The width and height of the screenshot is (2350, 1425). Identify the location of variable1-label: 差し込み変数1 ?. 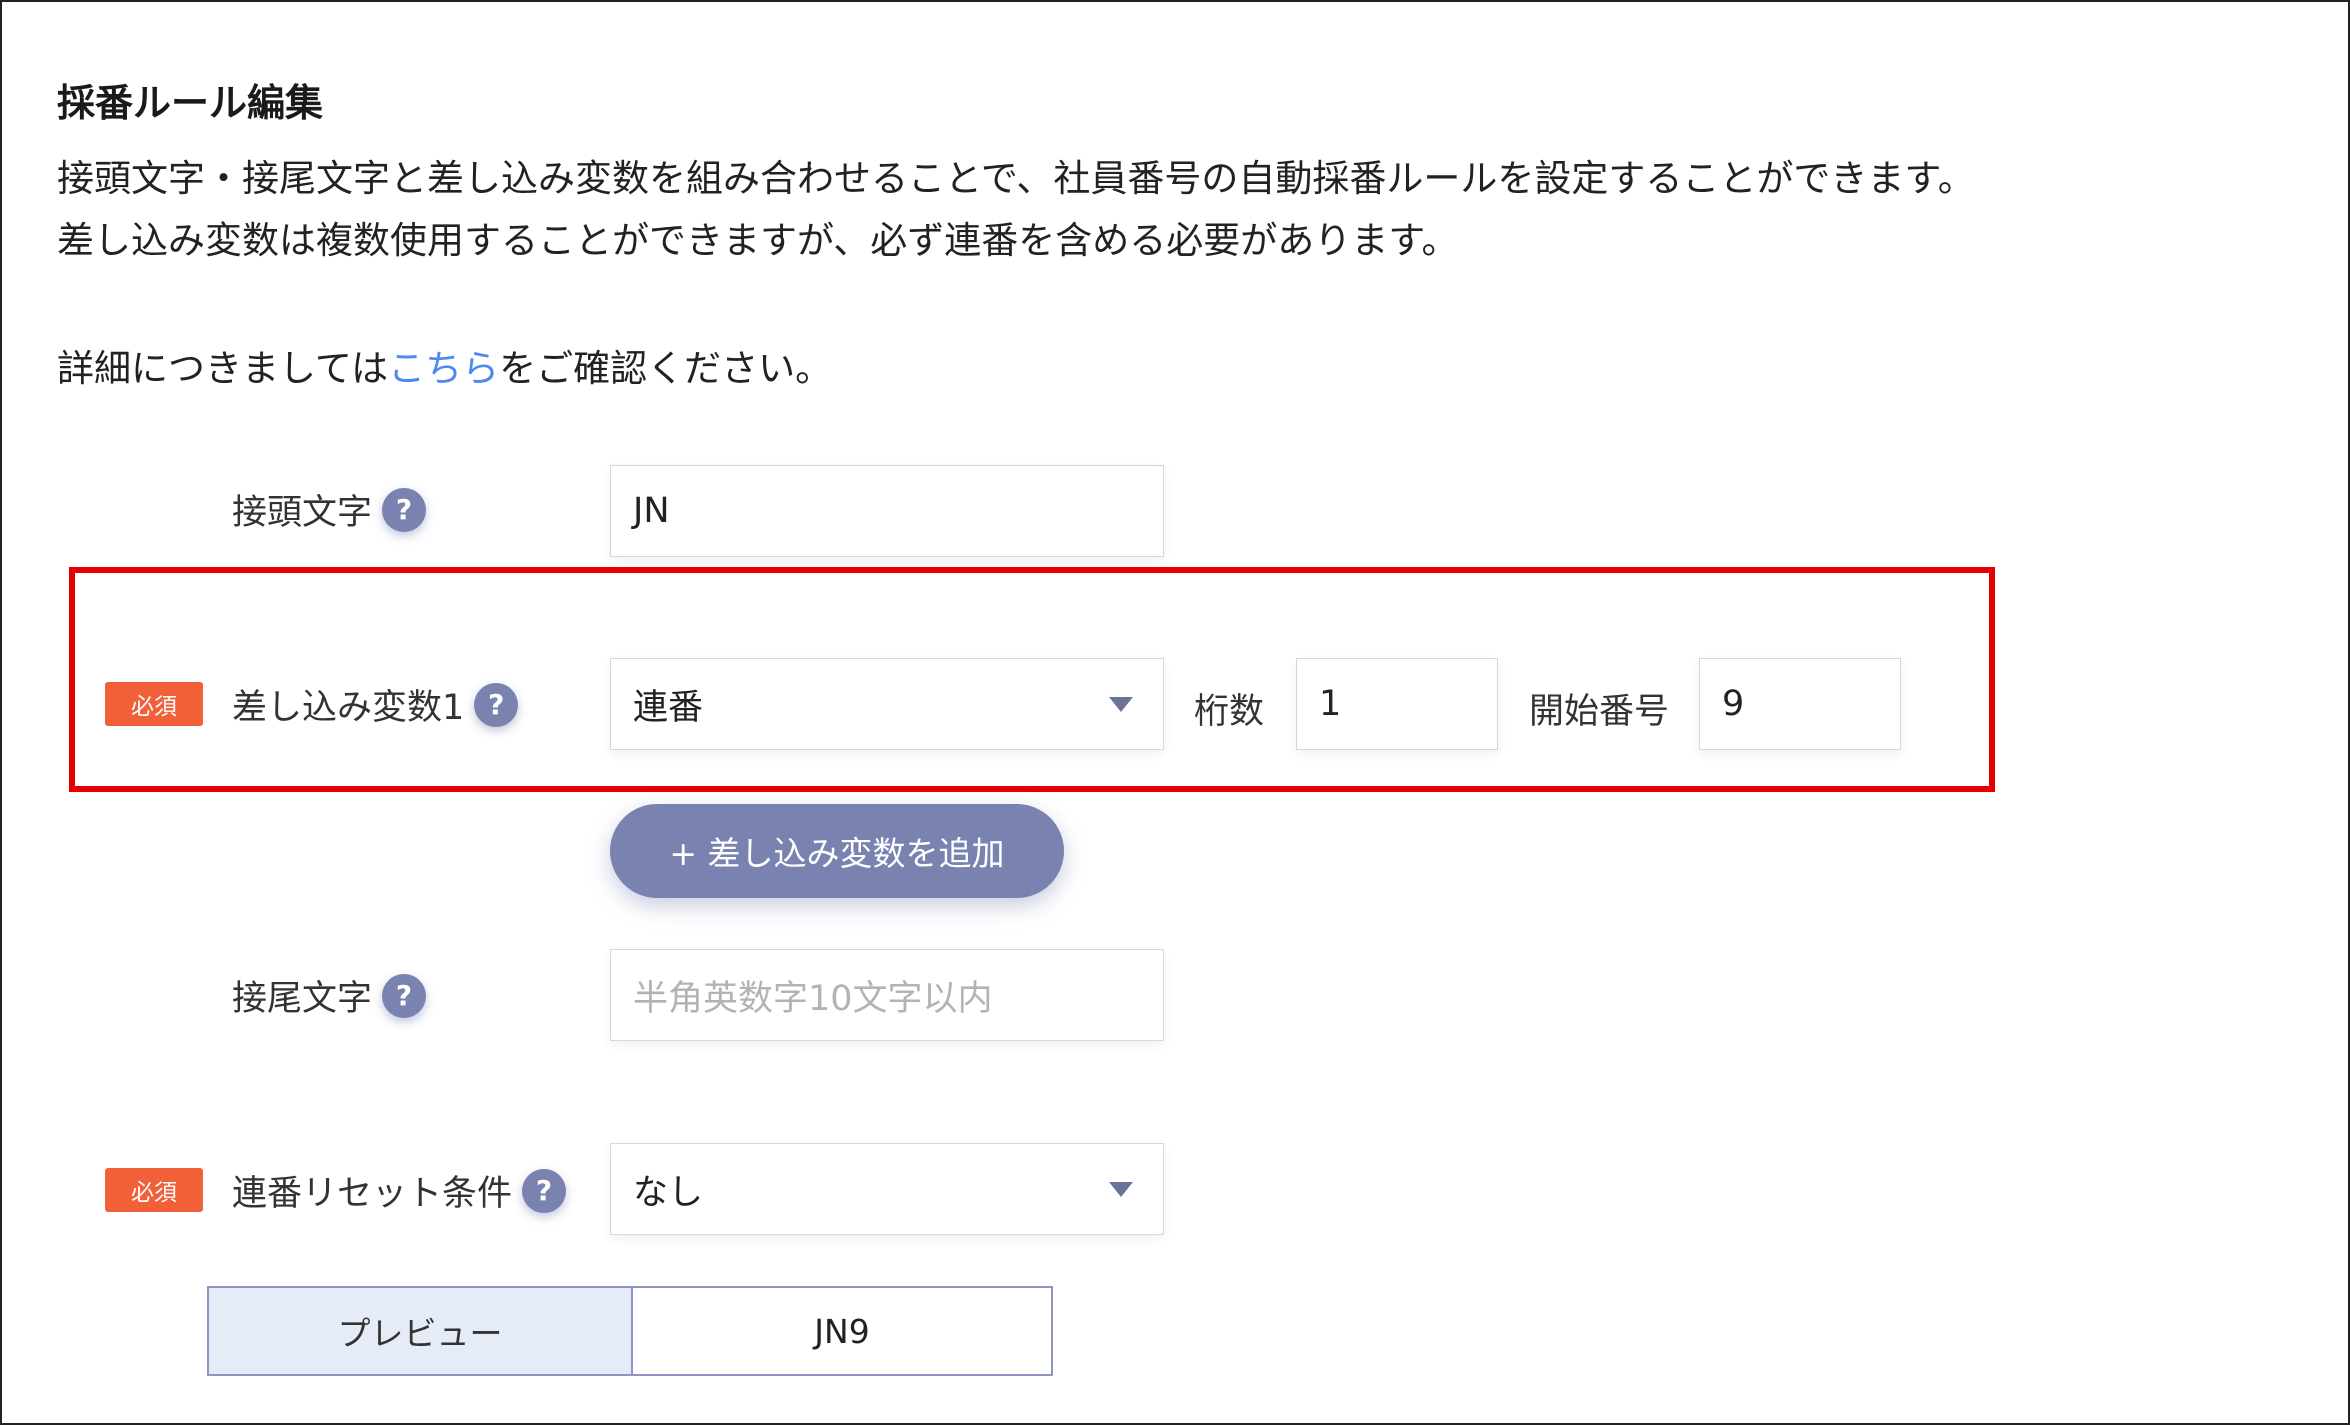
(375, 704).